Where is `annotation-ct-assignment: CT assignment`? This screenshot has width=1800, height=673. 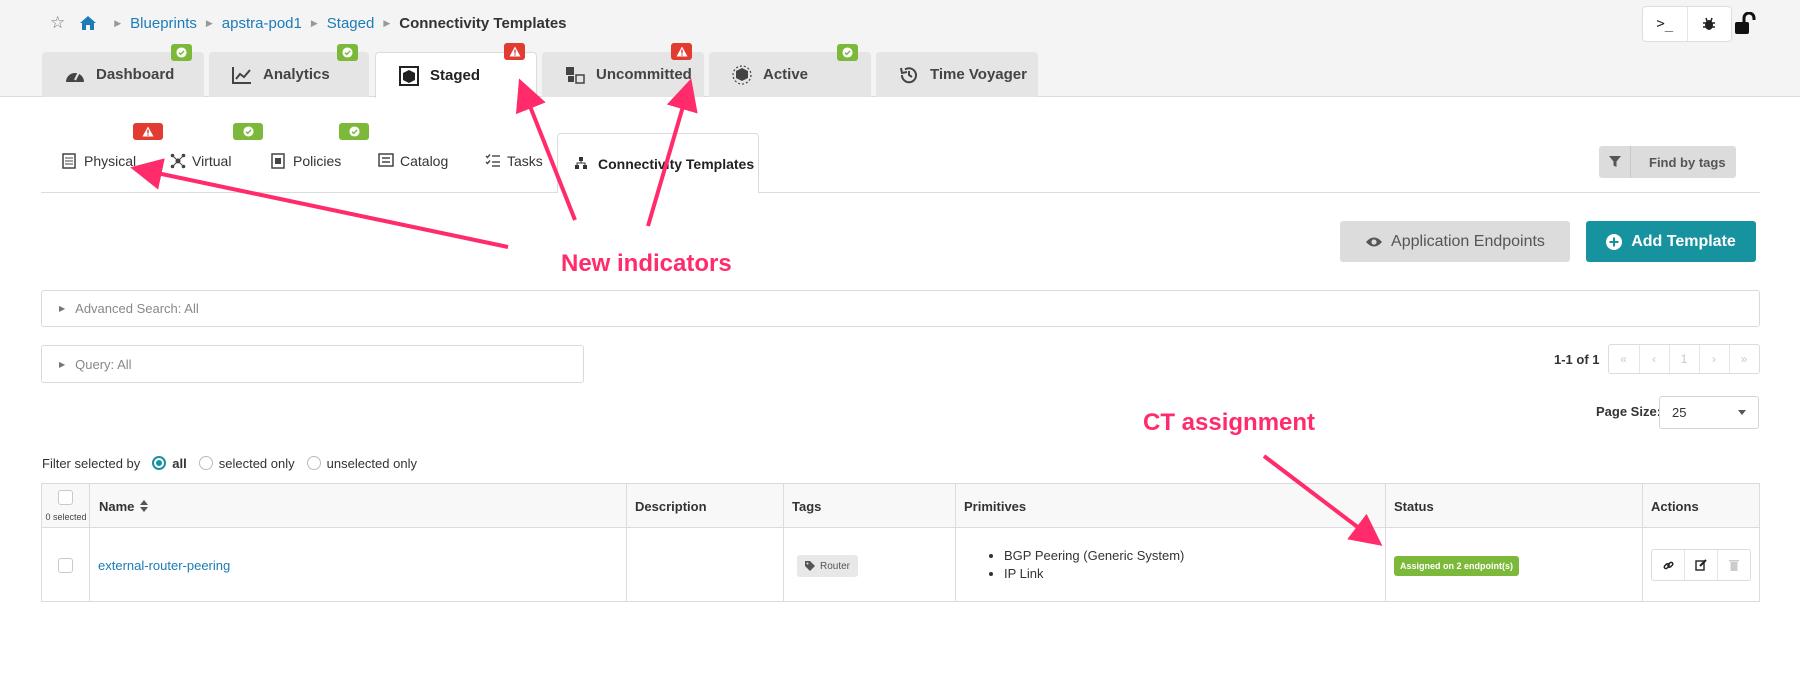
annotation-ct-assignment: CT assignment is located at coordinates (1229, 422).